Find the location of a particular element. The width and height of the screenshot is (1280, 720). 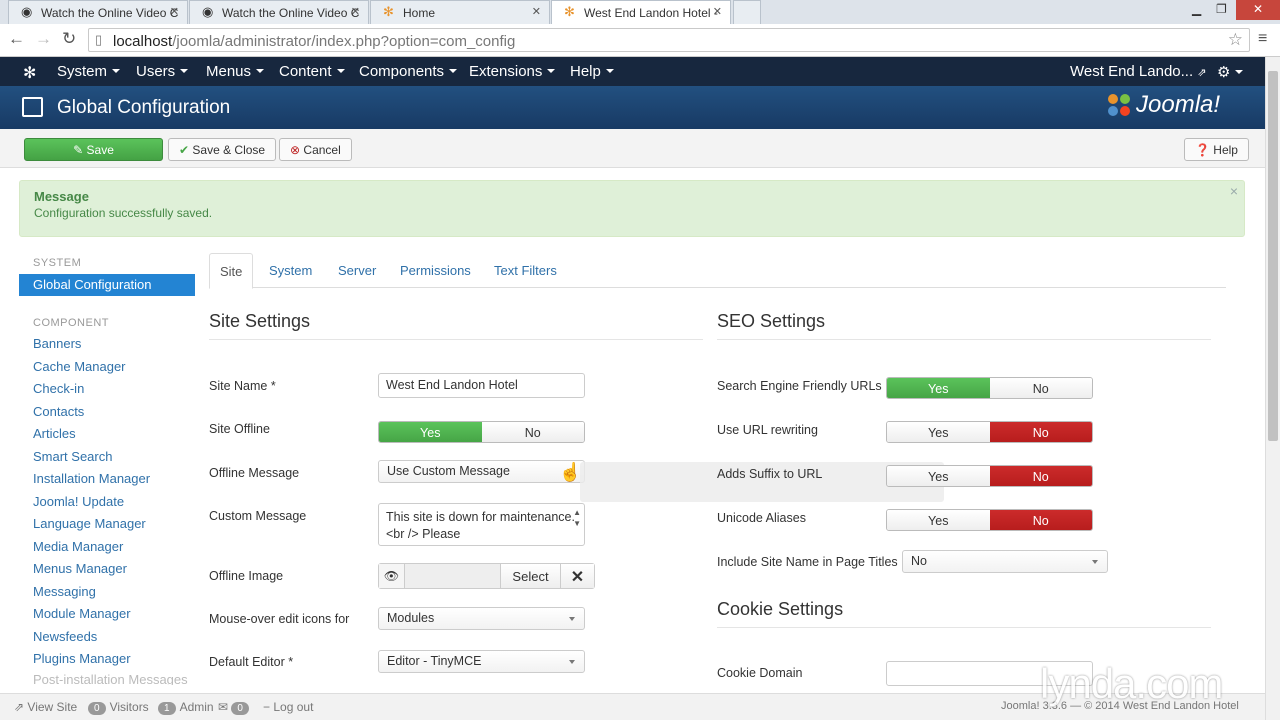

page-header: Global Configuration Joomla! is located at coordinates (632, 107).